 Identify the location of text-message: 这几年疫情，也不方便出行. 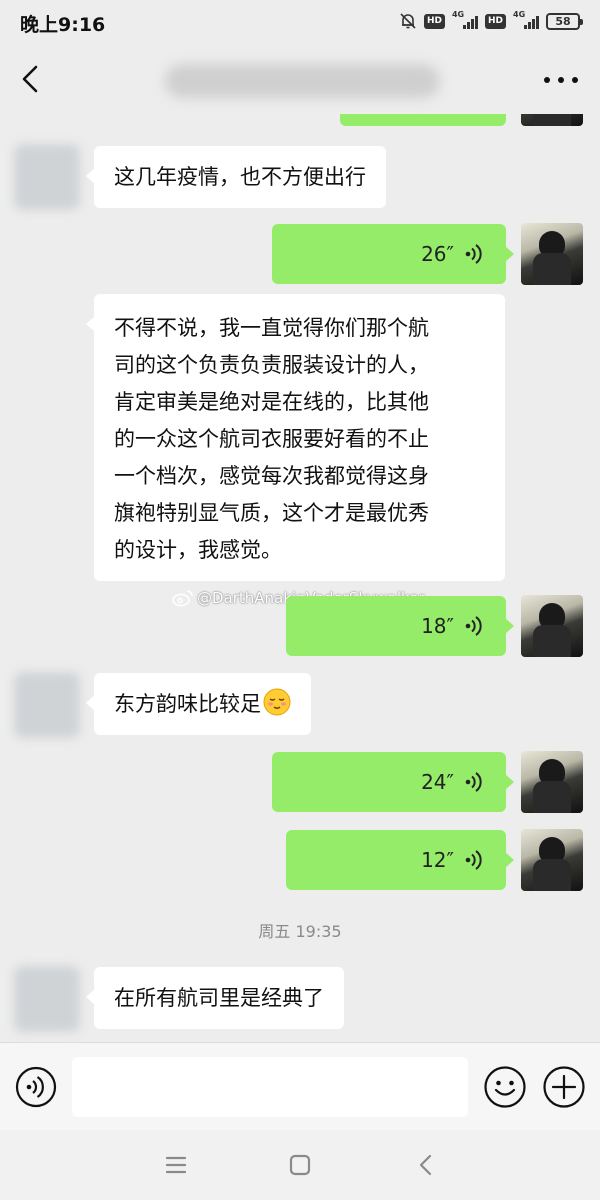
(236, 177).